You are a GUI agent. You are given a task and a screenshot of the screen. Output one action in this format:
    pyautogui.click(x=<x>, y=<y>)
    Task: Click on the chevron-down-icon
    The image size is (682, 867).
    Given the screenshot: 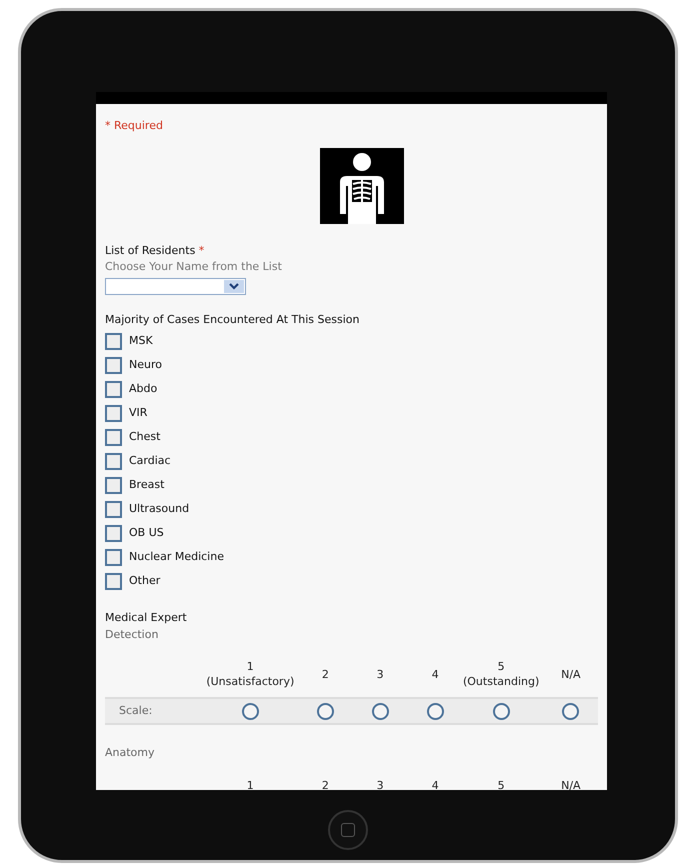 What is the action you would take?
    pyautogui.click(x=234, y=286)
    